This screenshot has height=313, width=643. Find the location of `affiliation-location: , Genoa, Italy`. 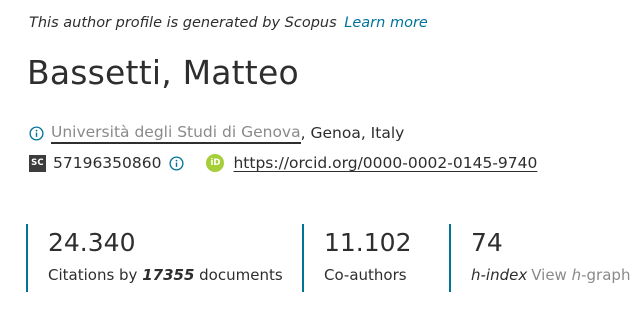

affiliation-location: , Genoa, Italy is located at coordinates (352, 133).